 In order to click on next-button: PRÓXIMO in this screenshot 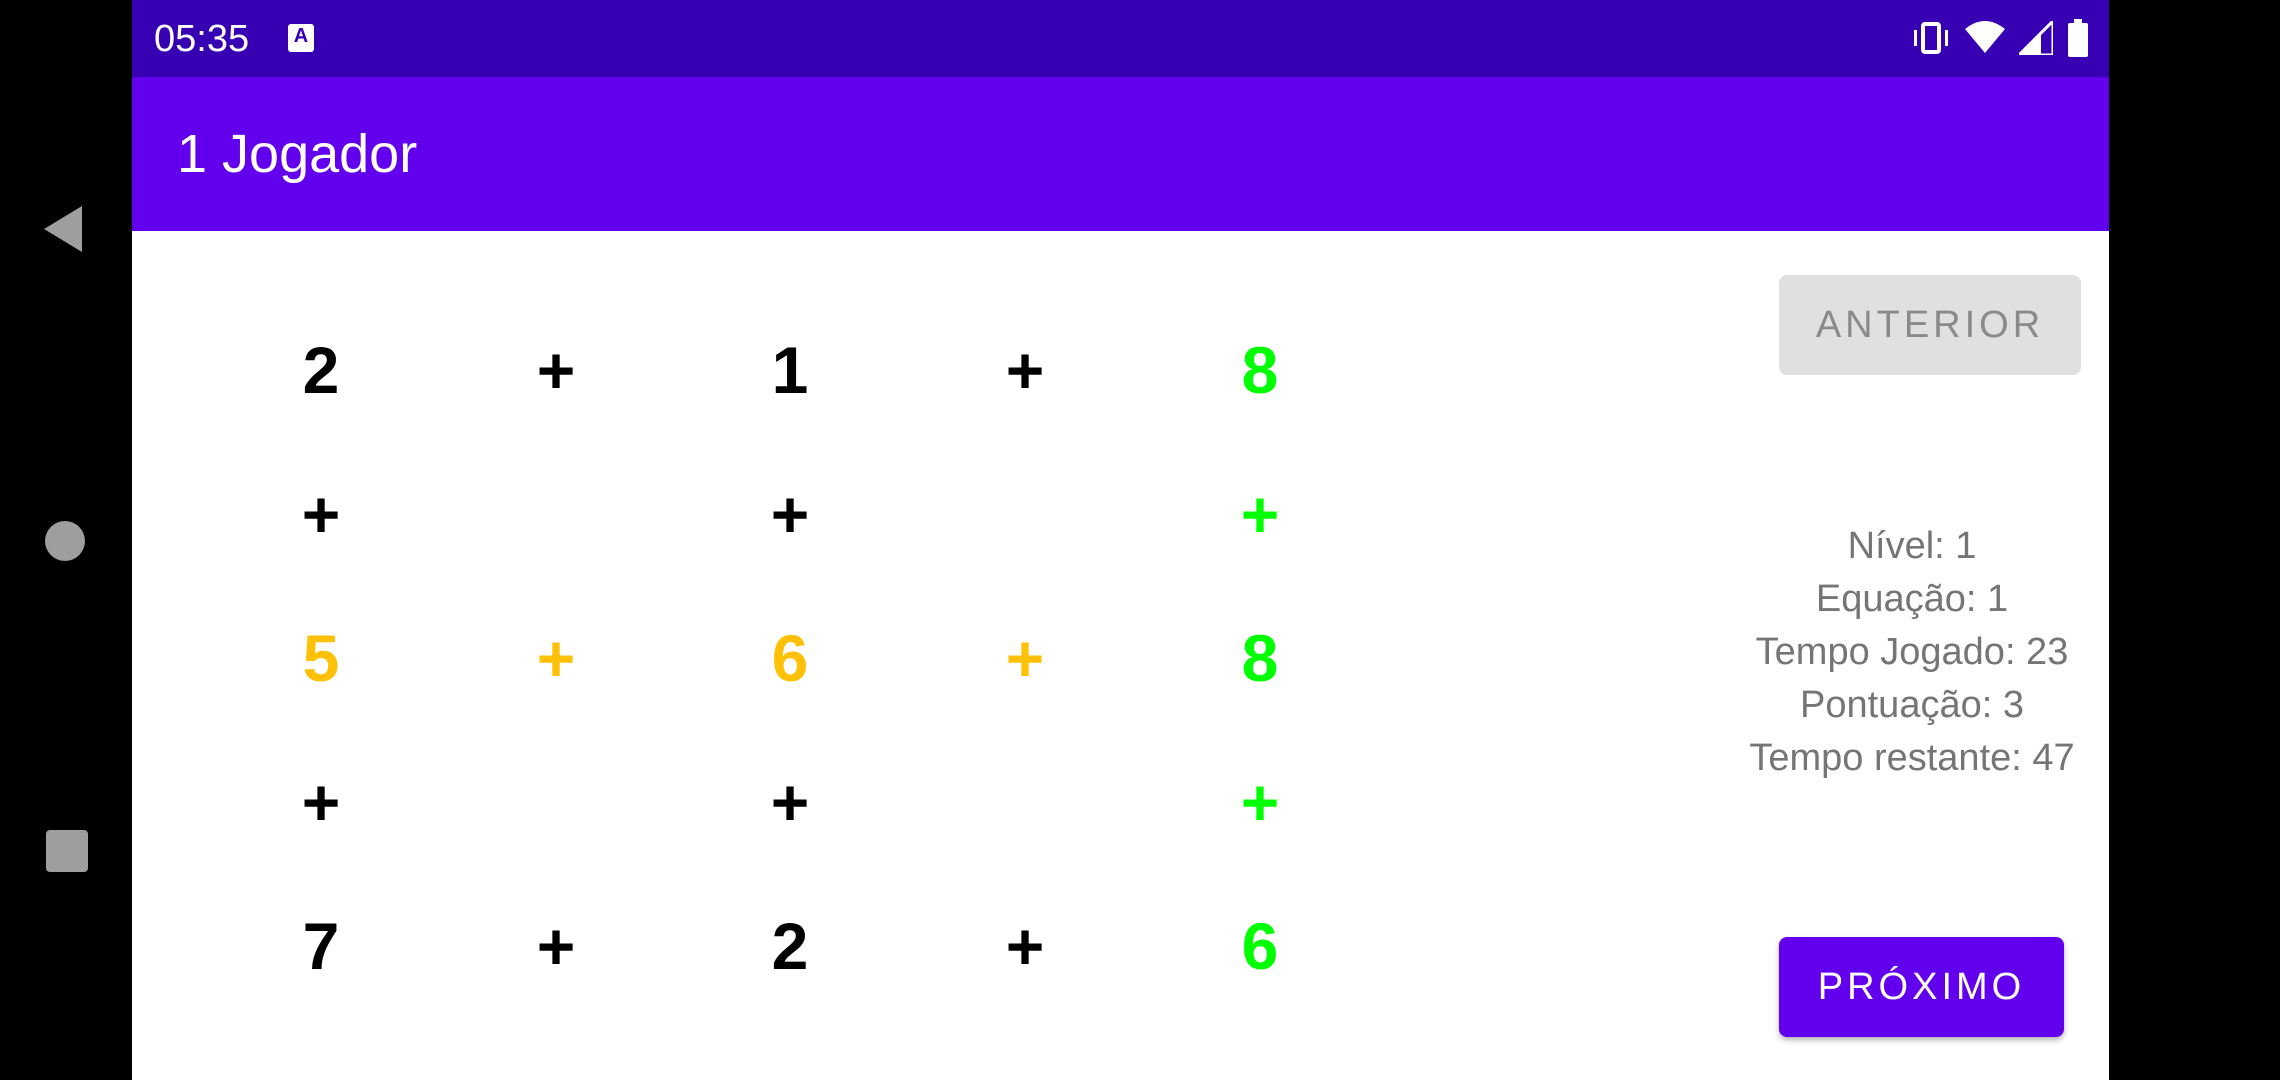, I will do `click(1921, 987)`.